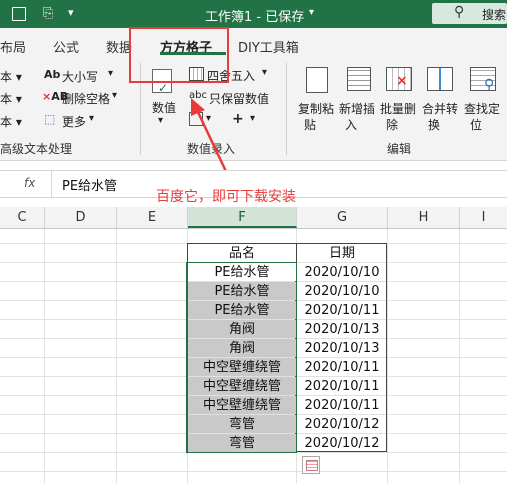  What do you see at coordinates (310, 124) in the screenshot?
I see `copy-paste-button-line2: 贴` at bounding box center [310, 124].